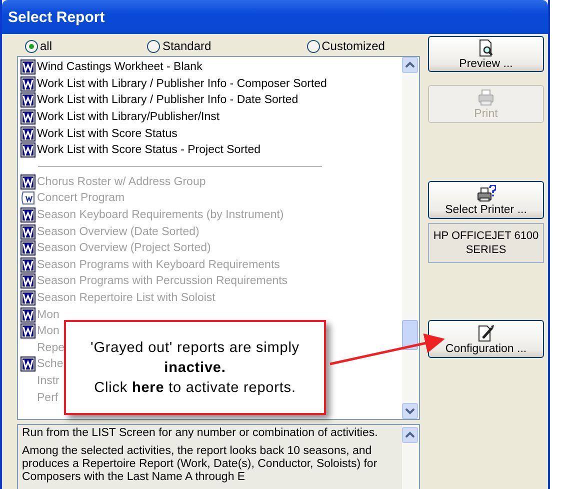 The width and height of the screenshot is (563, 489). Describe the element at coordinates (195, 388) in the screenshot. I see `callout-text: Click here to activate reports.` at that location.